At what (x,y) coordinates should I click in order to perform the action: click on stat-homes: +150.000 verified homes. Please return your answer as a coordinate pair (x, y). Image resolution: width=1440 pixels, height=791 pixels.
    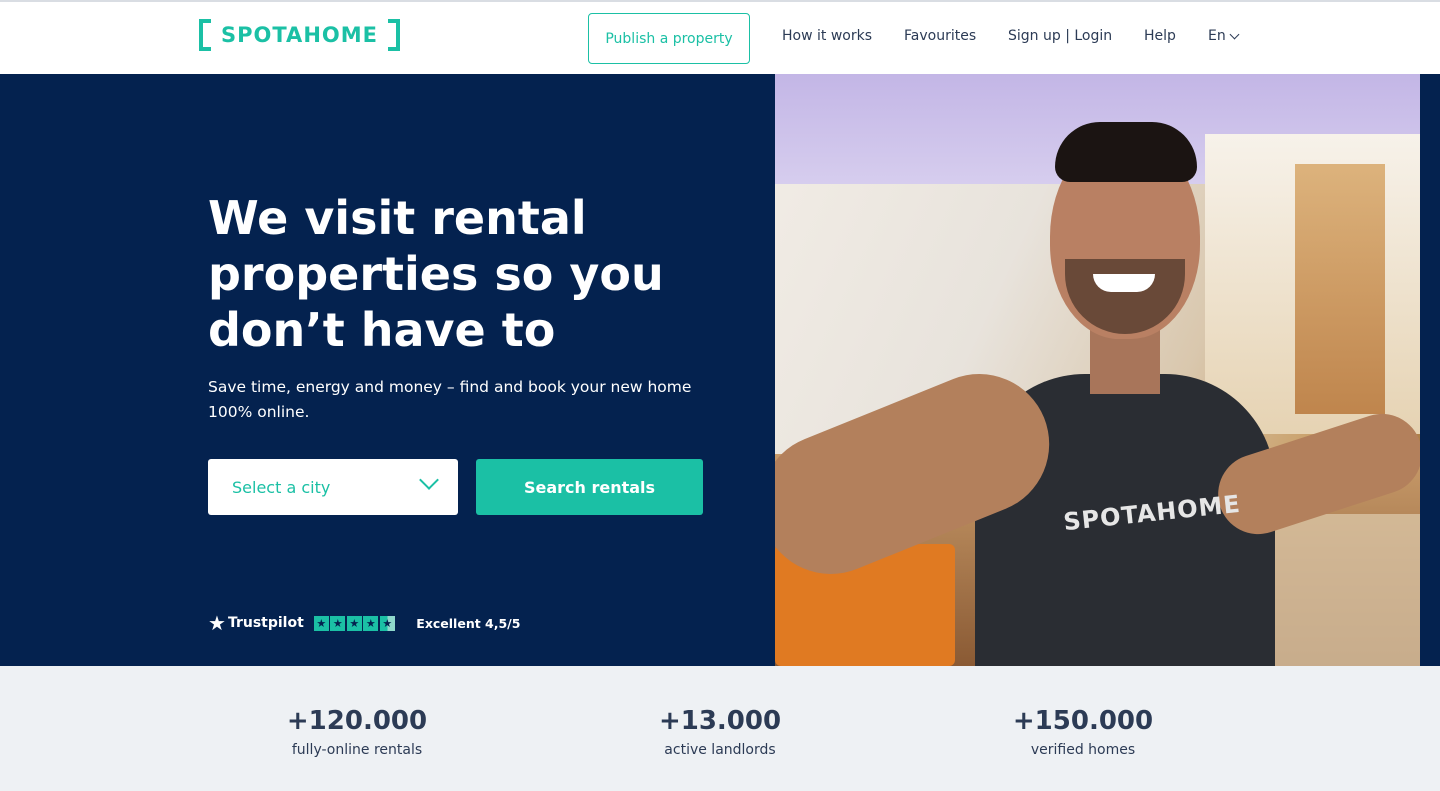
    Looking at the image, I should click on (1083, 732).